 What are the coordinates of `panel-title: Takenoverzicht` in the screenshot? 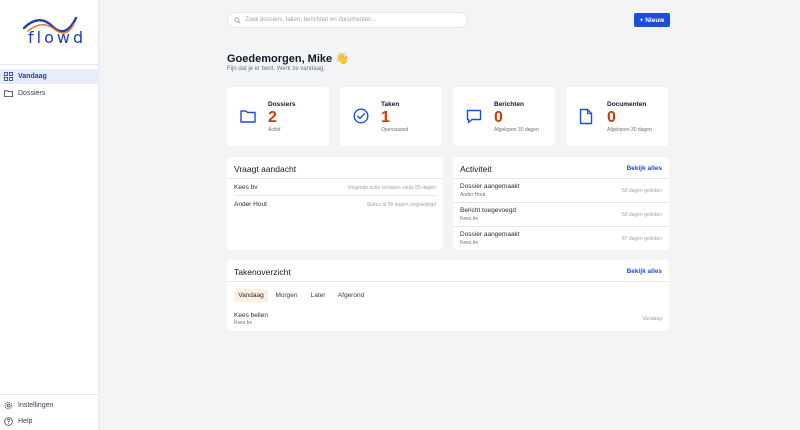 It's located at (262, 272).